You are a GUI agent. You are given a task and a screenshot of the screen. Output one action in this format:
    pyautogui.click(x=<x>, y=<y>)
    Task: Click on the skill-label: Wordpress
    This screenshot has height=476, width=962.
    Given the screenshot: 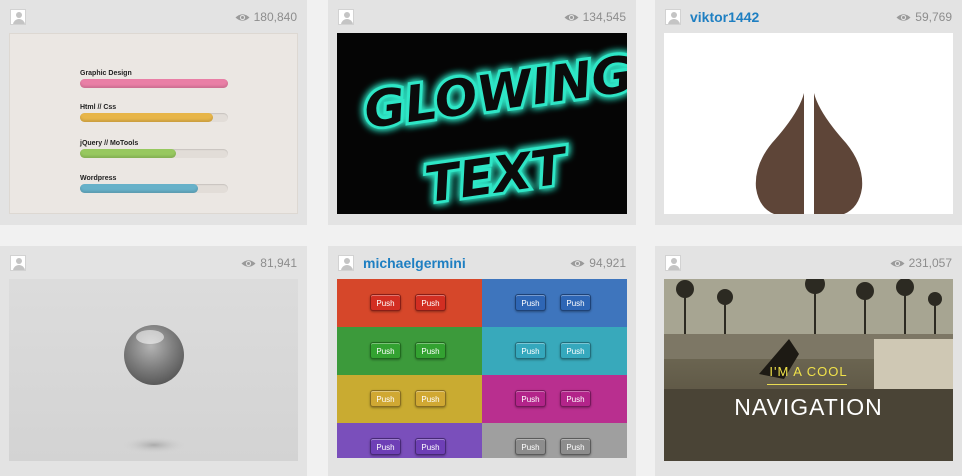 What is the action you would take?
    pyautogui.click(x=98, y=178)
    